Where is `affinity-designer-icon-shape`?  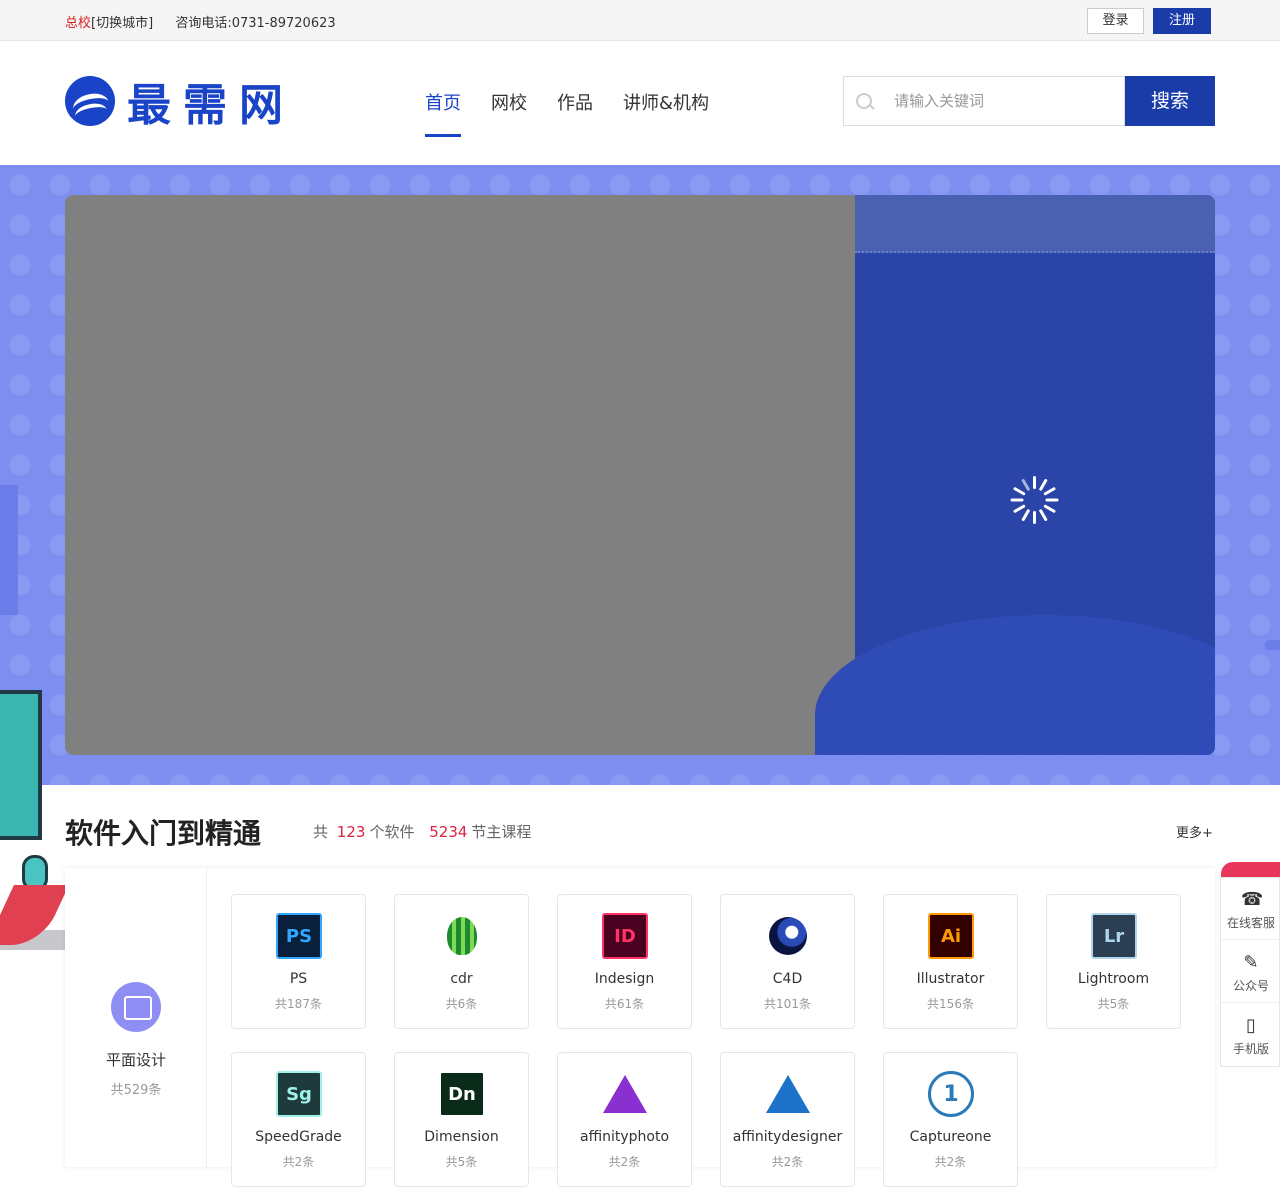 affinity-designer-icon-shape is located at coordinates (788, 1094).